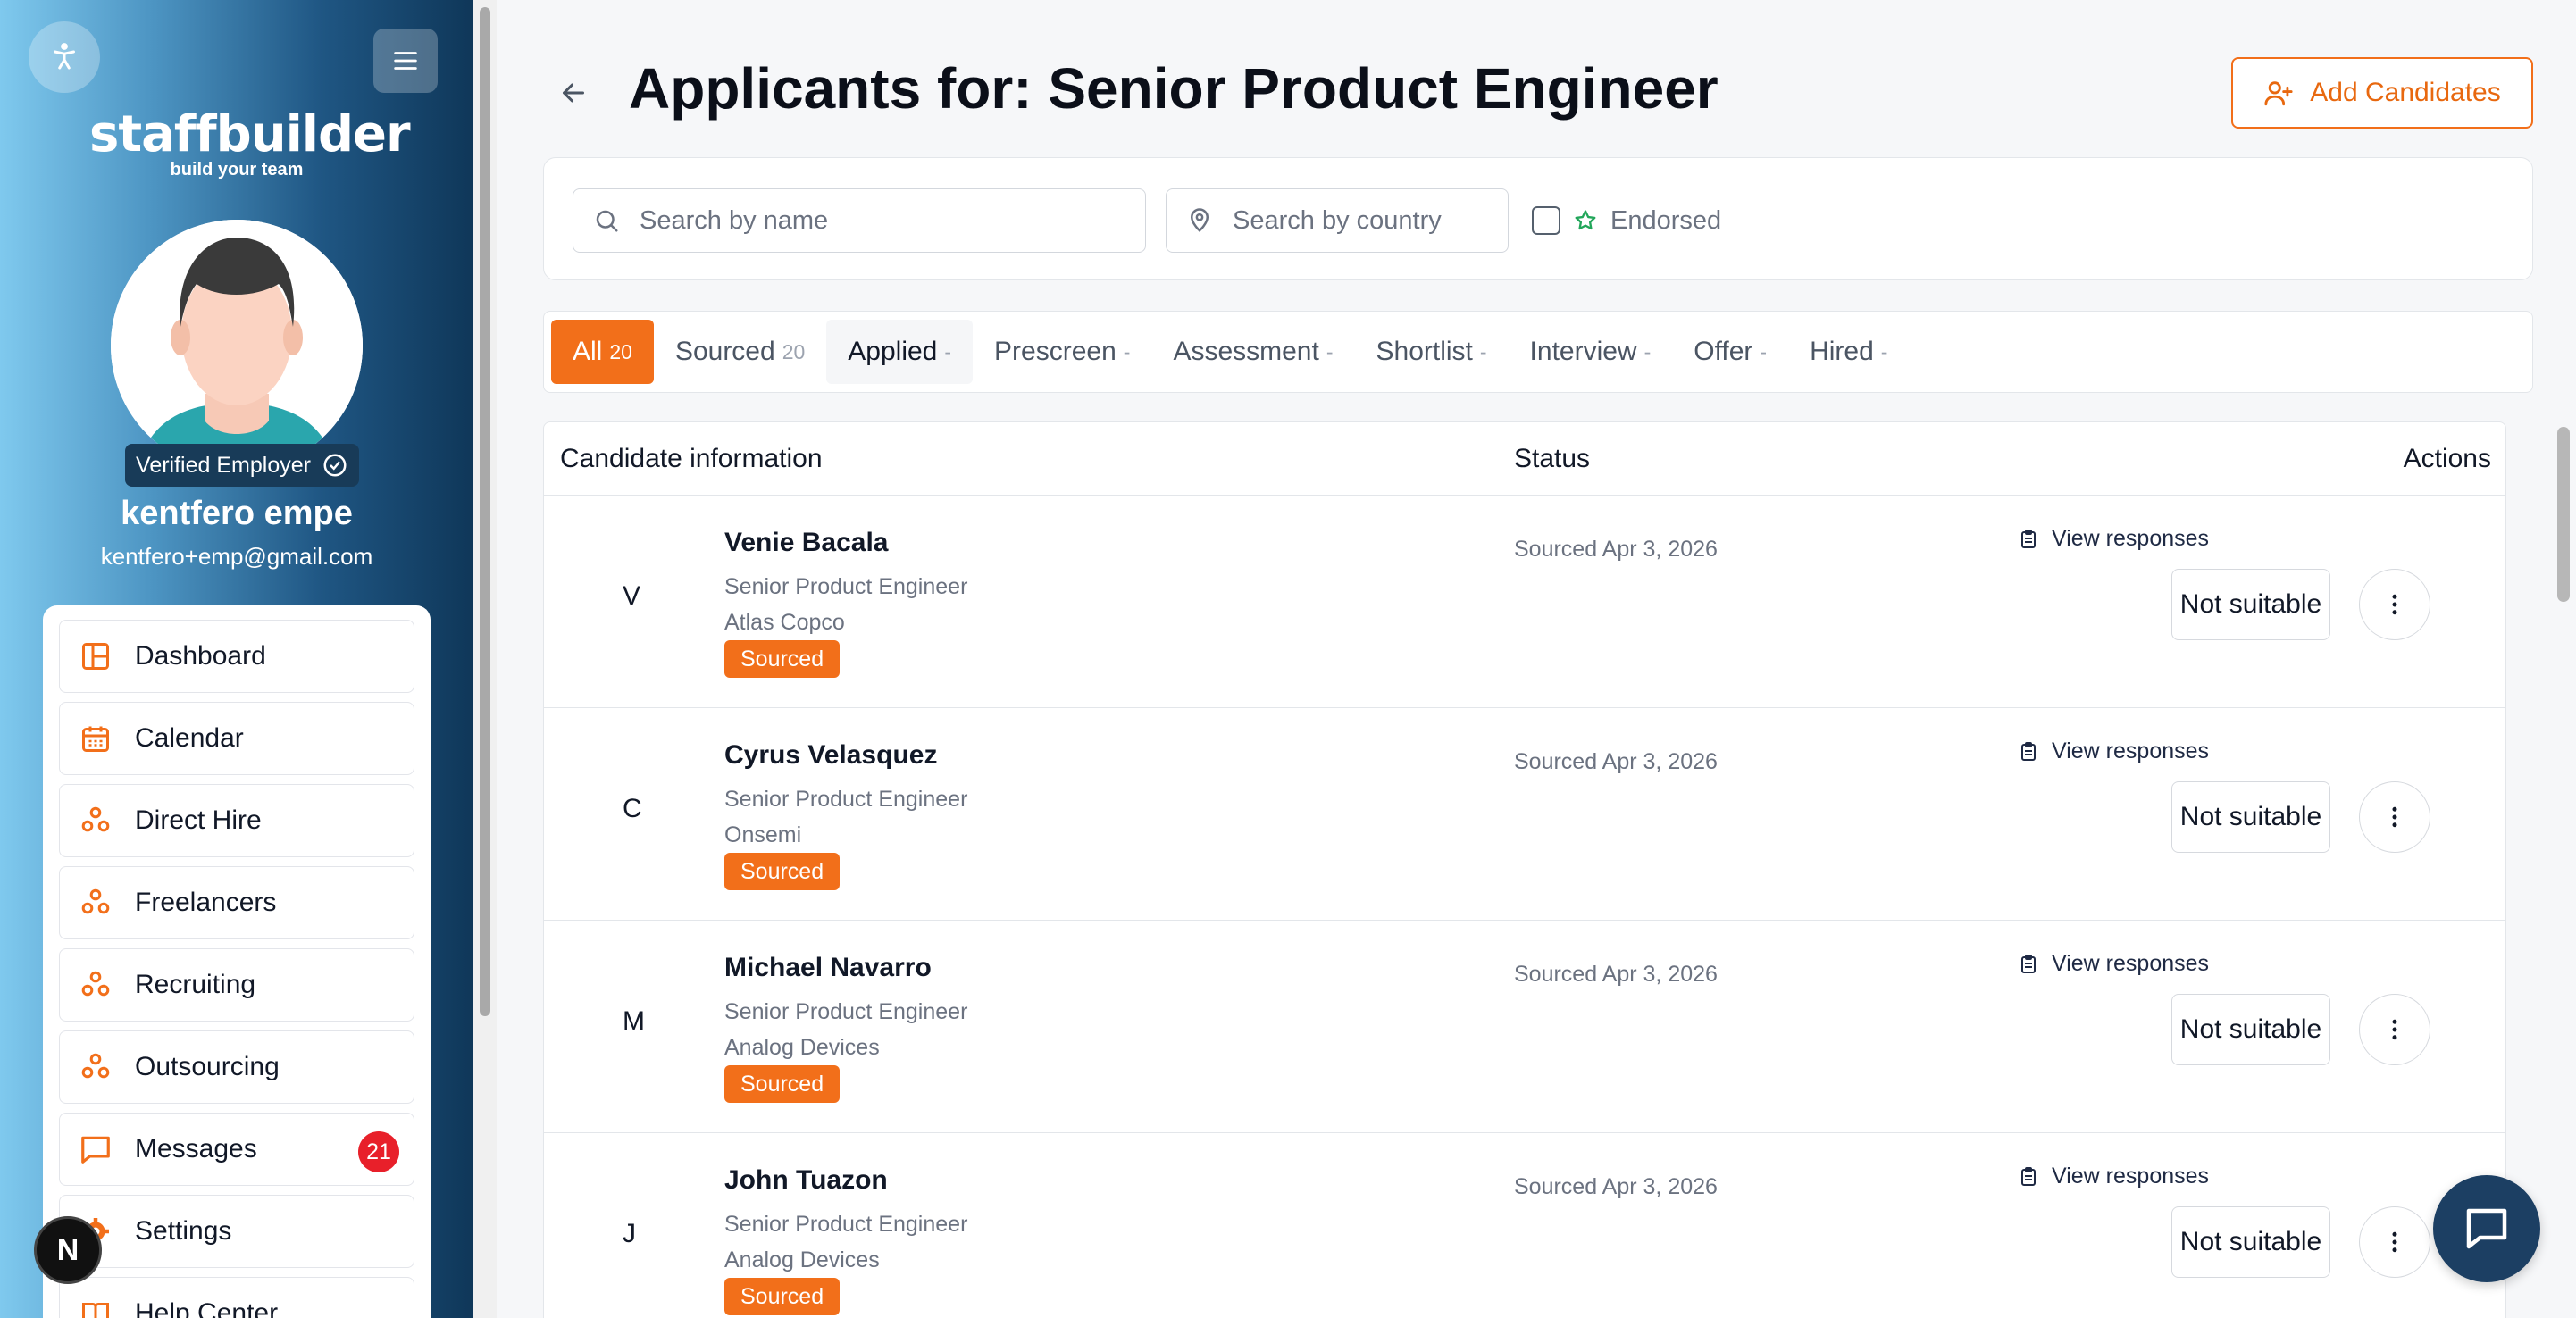 The width and height of the screenshot is (2576, 1318). I want to click on sidebar-item-outsourcing: Outsourcing, so click(237, 1067).